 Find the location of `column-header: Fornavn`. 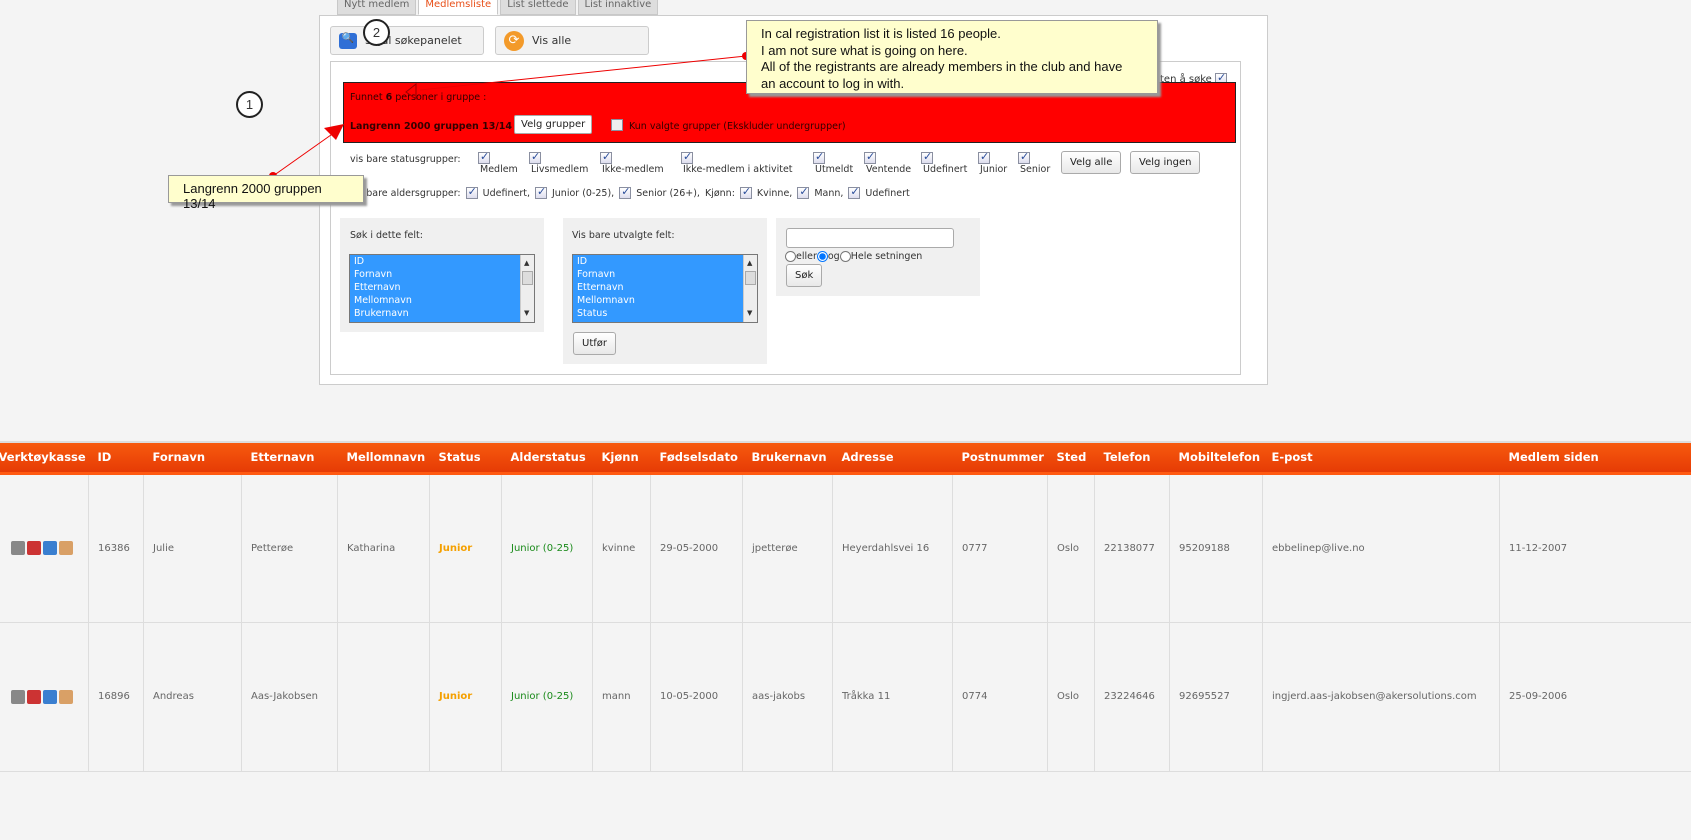

column-header: Fornavn is located at coordinates (192, 458).